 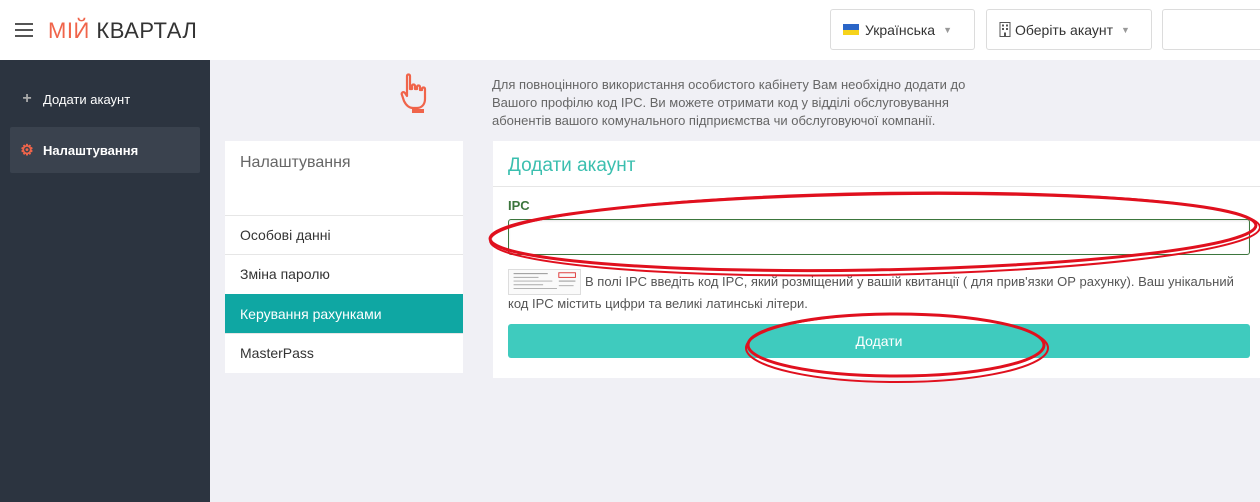 What do you see at coordinates (295, 162) in the screenshot?
I see `settings-panel-title: Налаштування` at bounding box center [295, 162].